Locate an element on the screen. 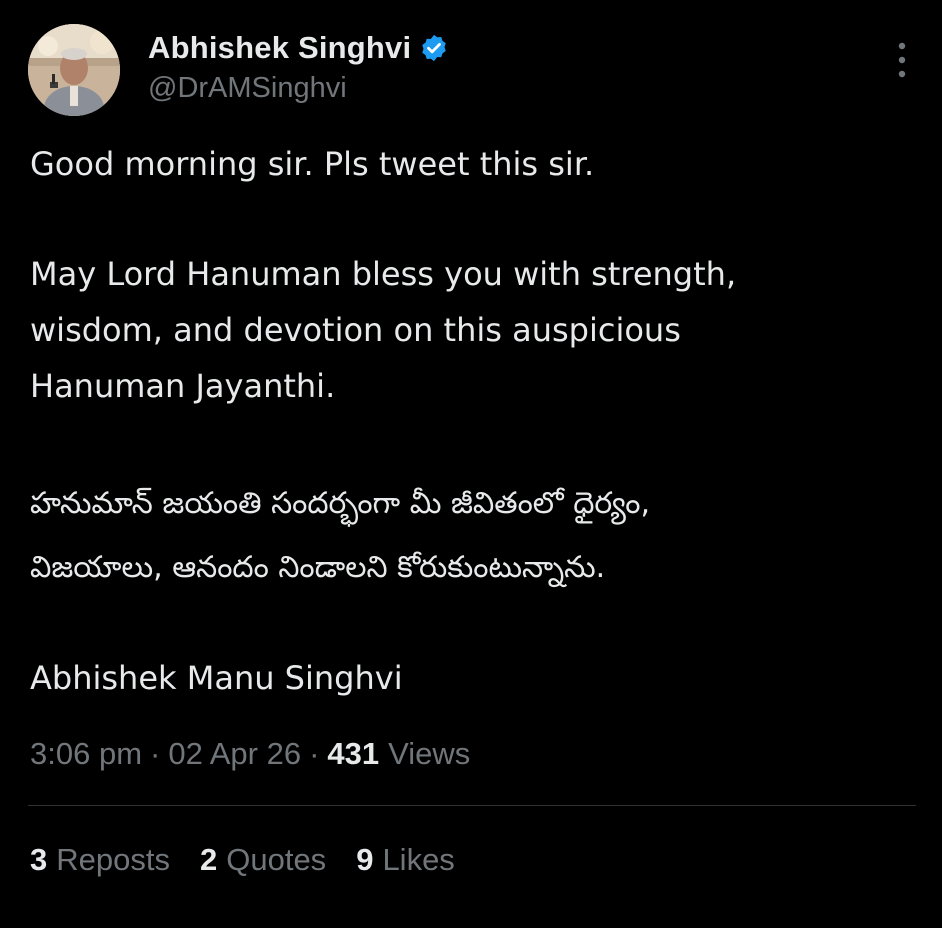 The width and height of the screenshot is (942, 928). quotes-stat: 2 Quotes is located at coordinates (263, 860).